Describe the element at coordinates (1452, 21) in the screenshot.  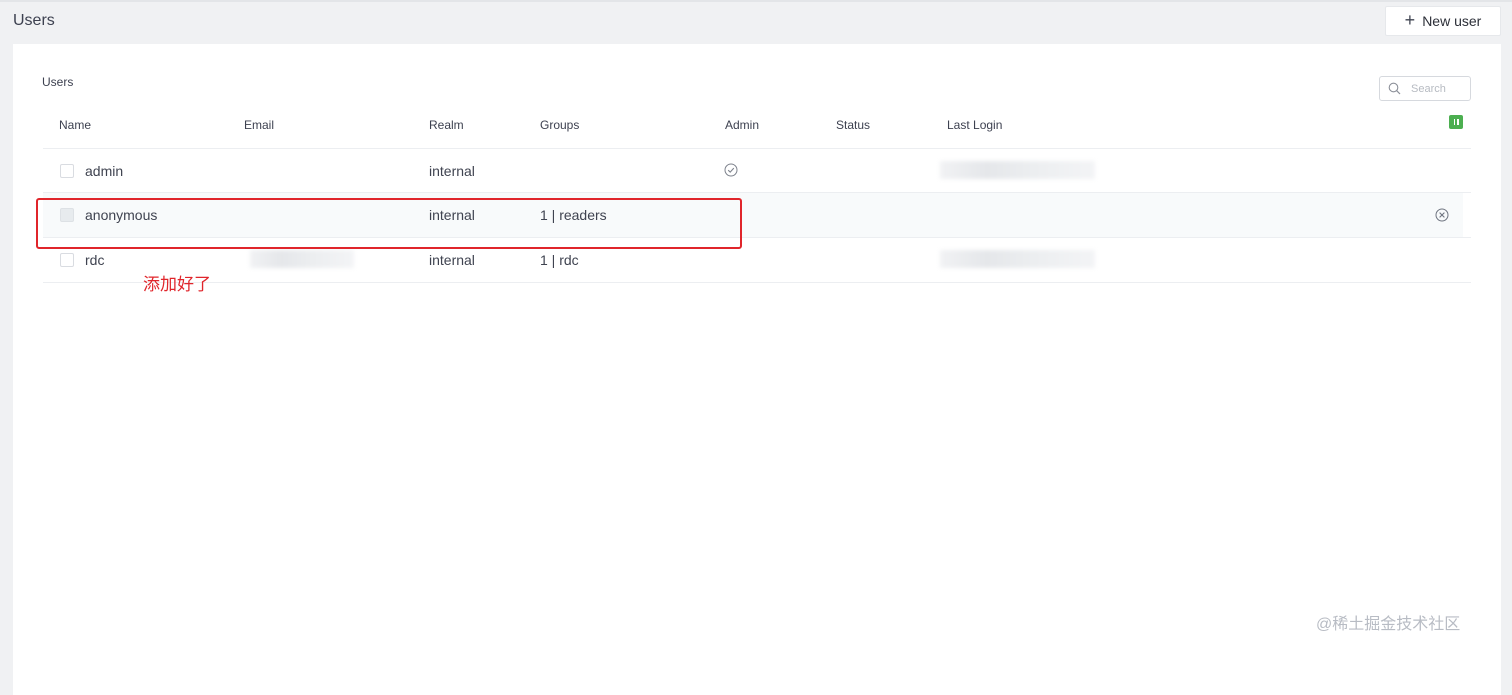
I see `new-user-label: New user` at that location.